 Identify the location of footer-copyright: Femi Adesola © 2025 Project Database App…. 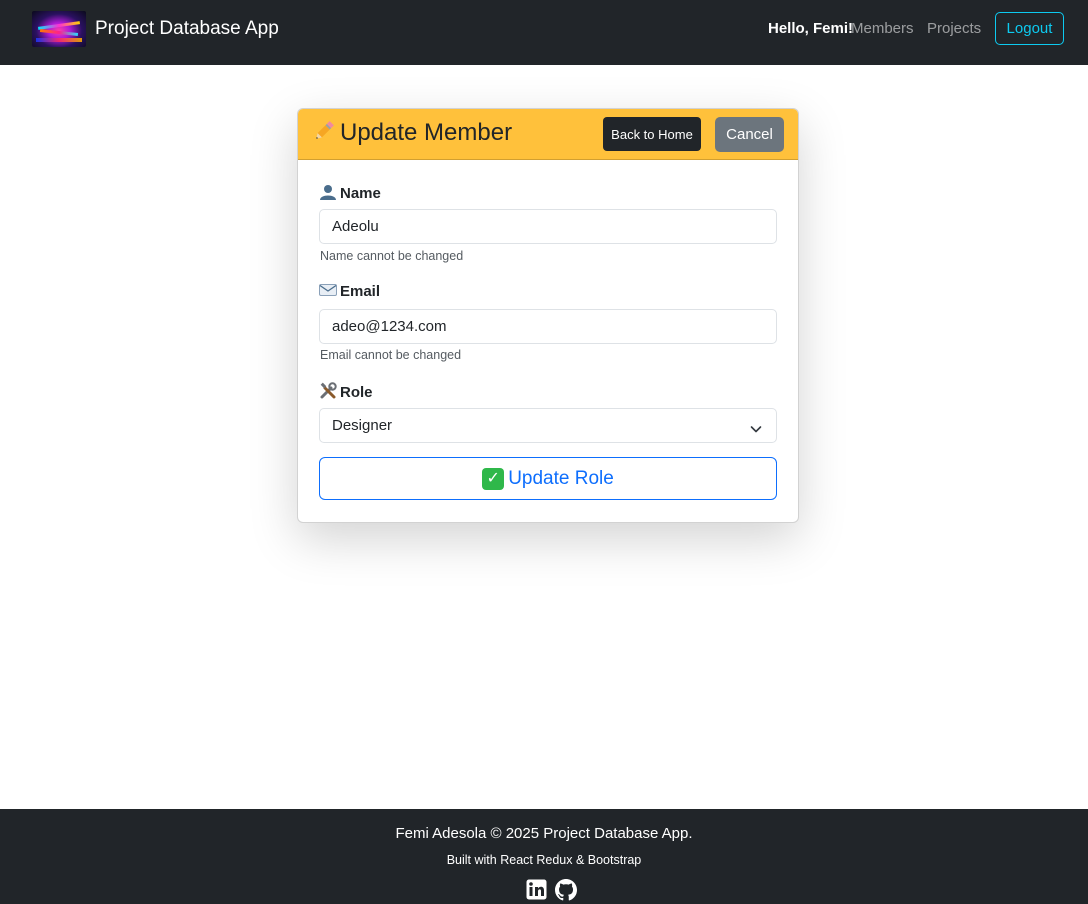
(544, 833).